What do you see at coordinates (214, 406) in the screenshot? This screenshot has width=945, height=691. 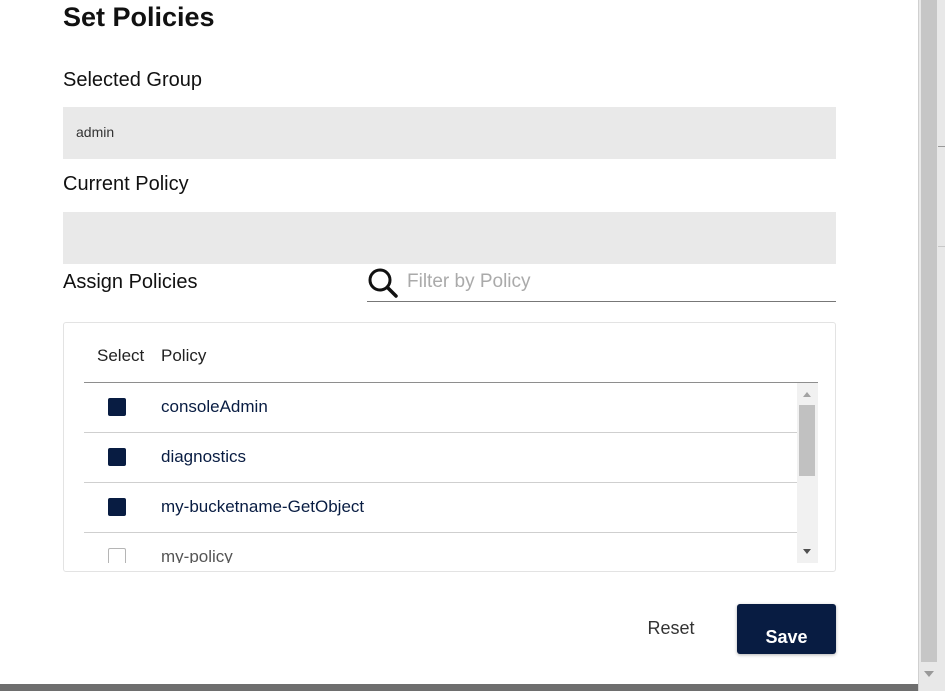 I see `policy-name: consoleAdmin` at bounding box center [214, 406].